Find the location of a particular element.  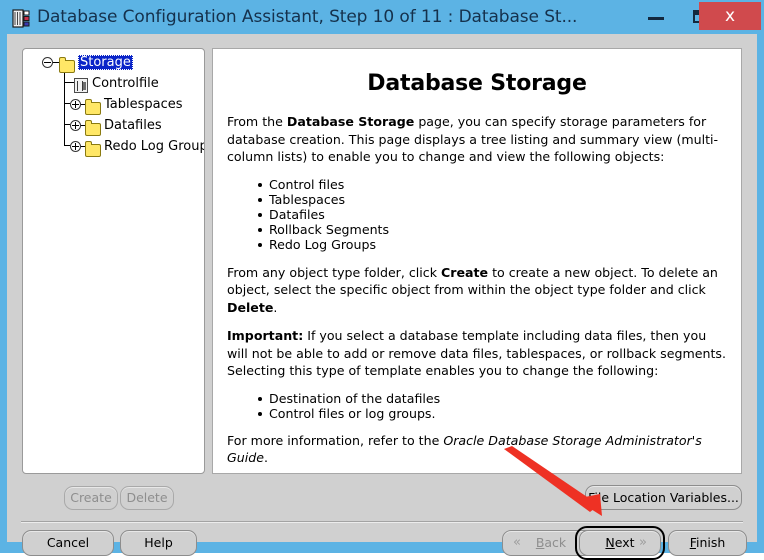

finish-button-label: Finish is located at coordinates (707, 543).